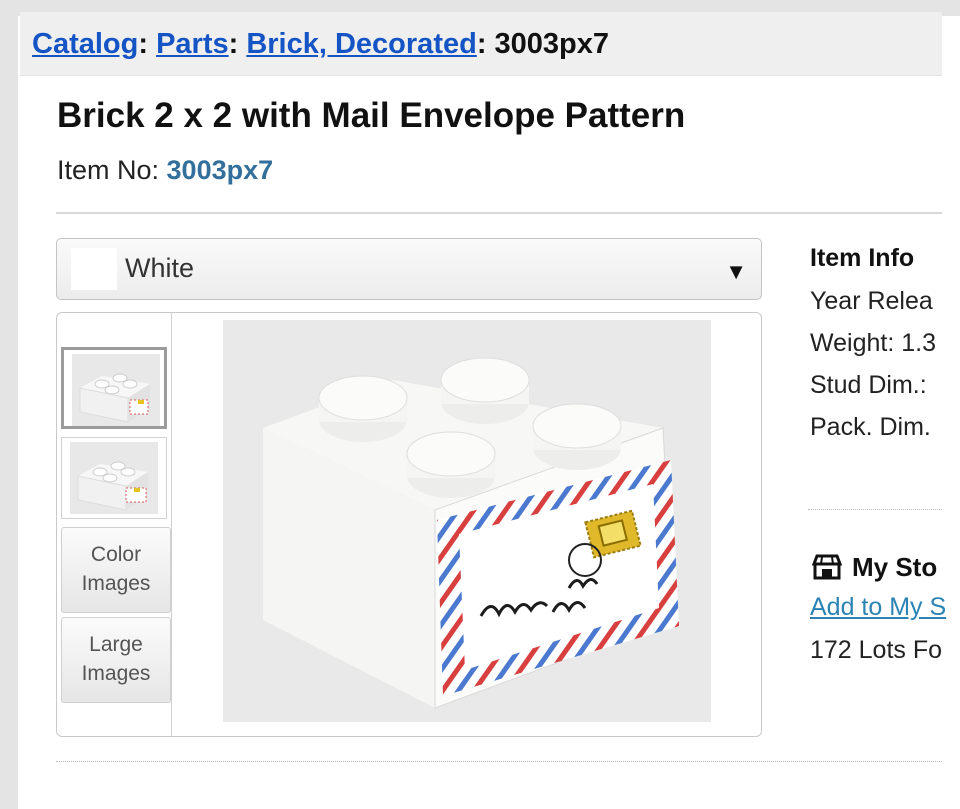  What do you see at coordinates (871, 301) in the screenshot?
I see `year-released: Year Relea` at bounding box center [871, 301].